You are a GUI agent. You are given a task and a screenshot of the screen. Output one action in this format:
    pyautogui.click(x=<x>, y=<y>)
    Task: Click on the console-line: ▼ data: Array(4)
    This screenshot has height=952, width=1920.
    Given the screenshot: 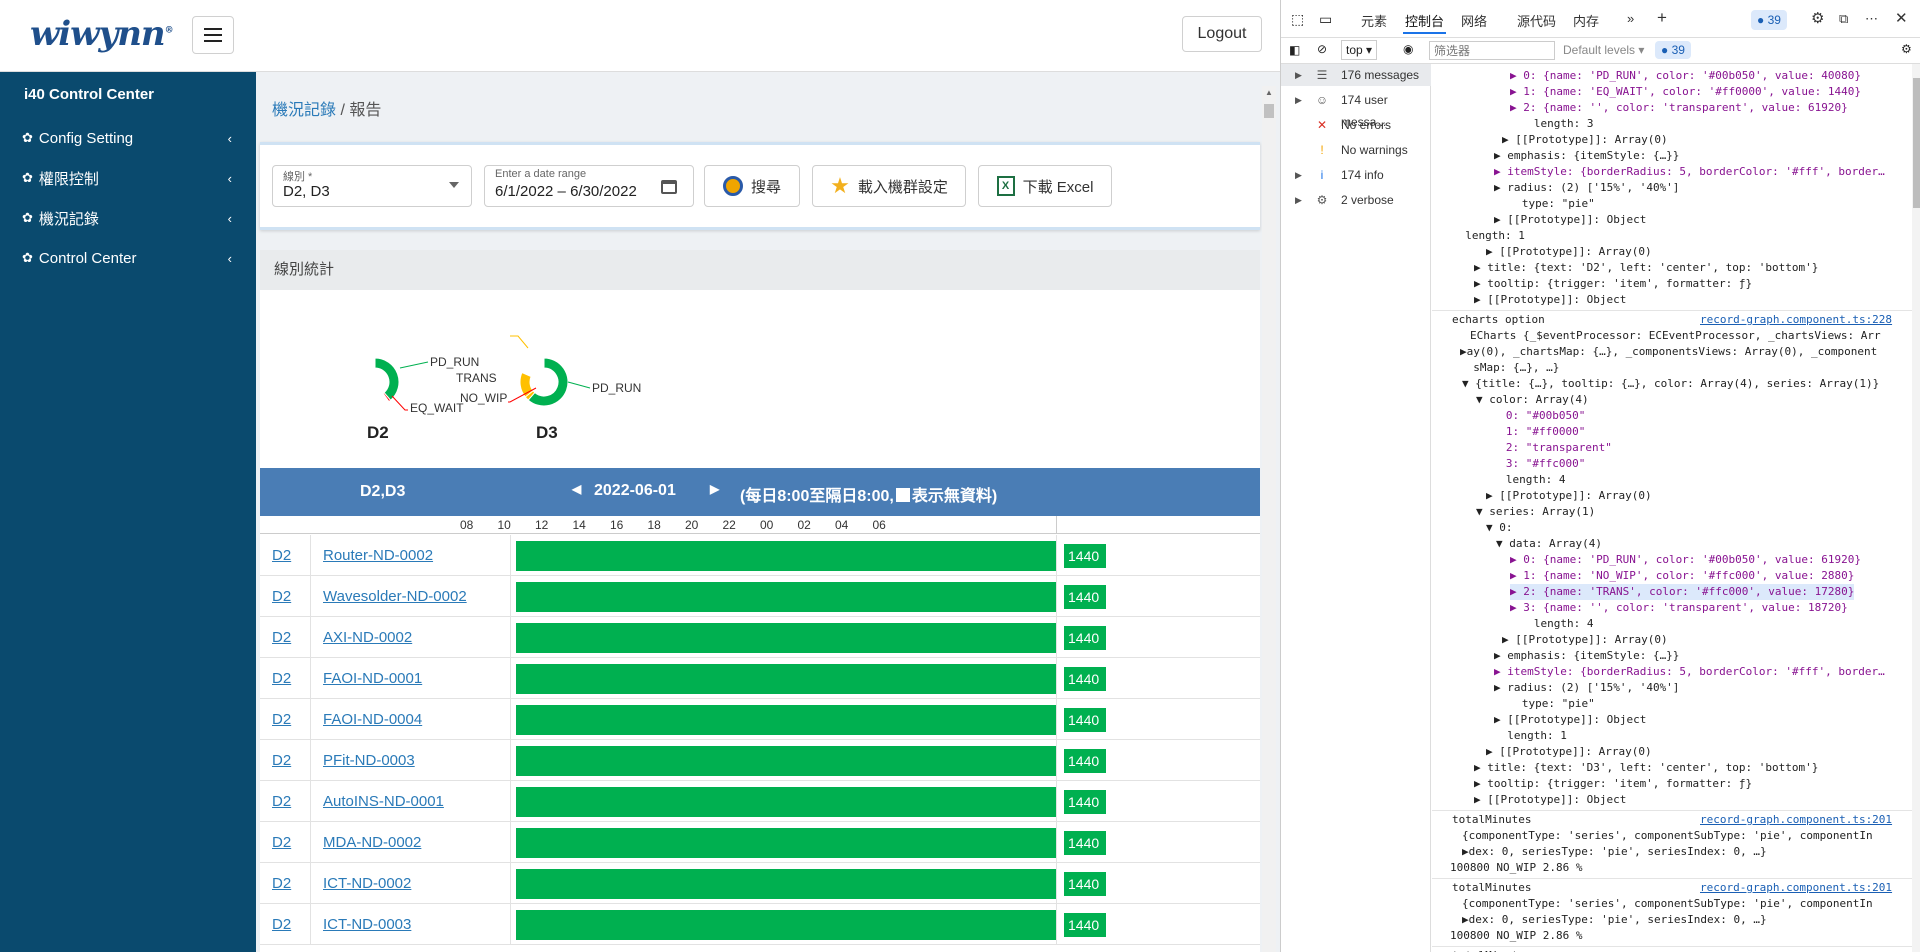 What is the action you would take?
    pyautogui.click(x=1549, y=544)
    